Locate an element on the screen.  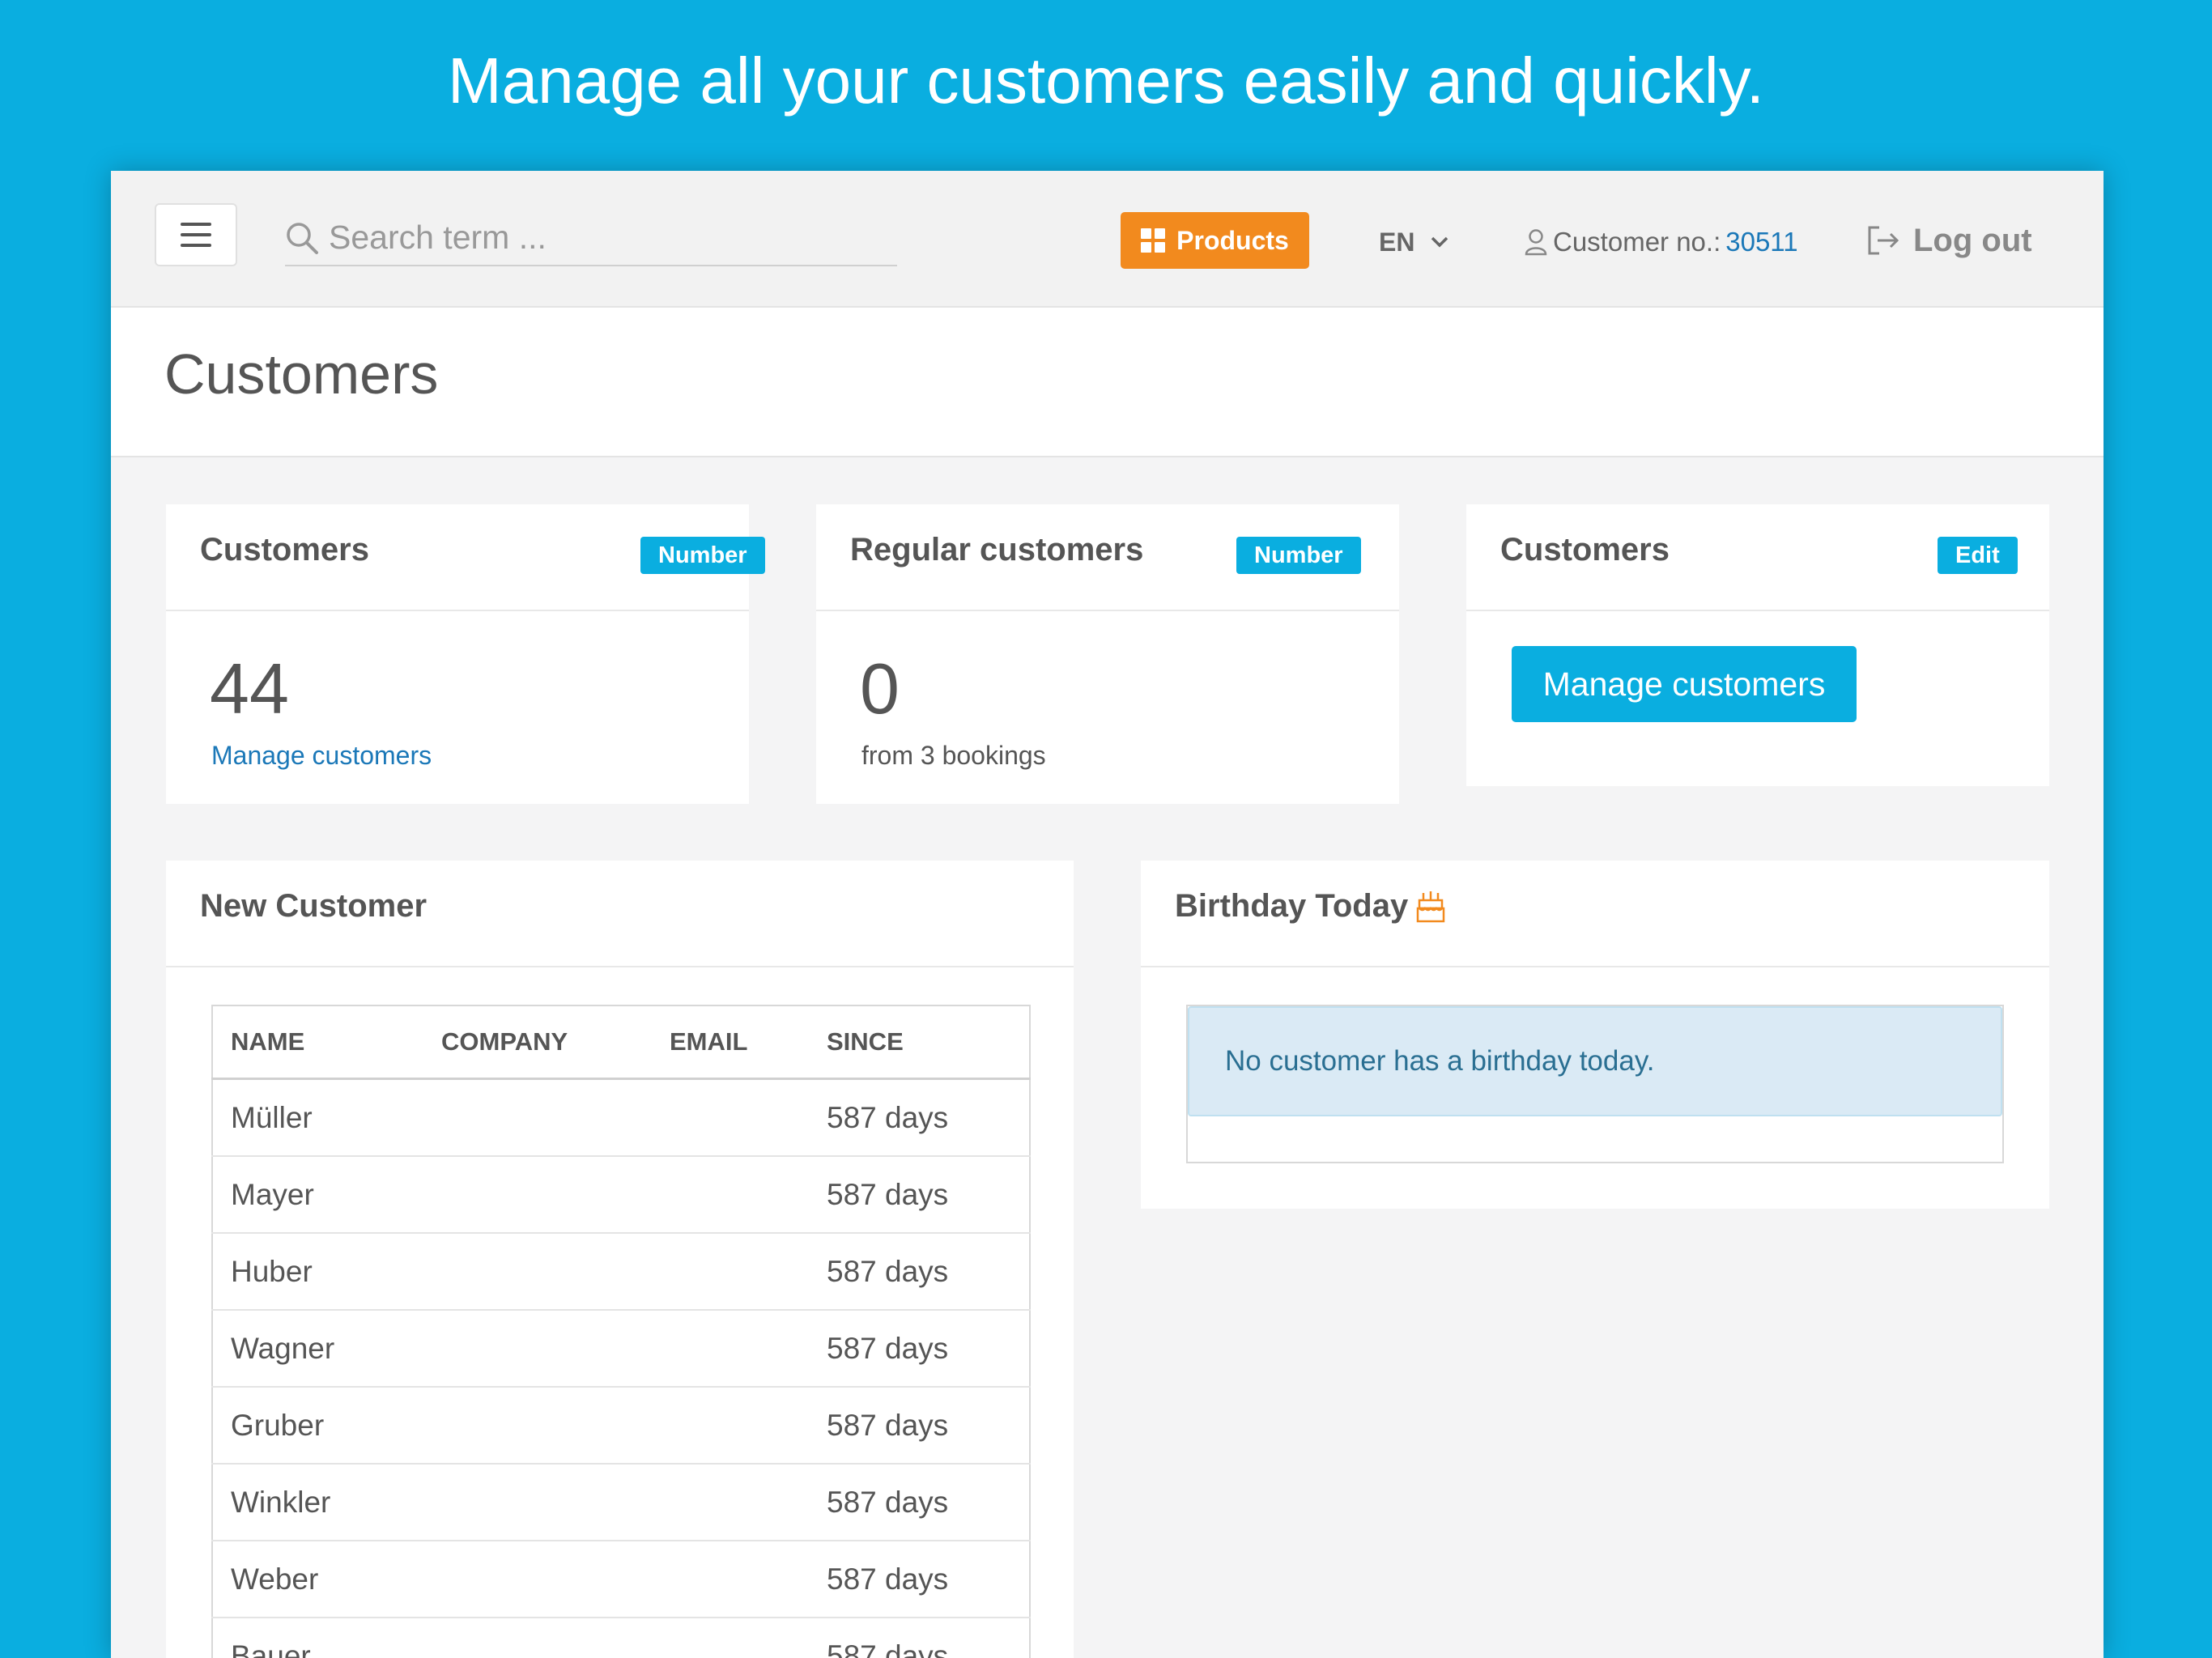
column-header: COMPANY is located at coordinates (538, 1042).